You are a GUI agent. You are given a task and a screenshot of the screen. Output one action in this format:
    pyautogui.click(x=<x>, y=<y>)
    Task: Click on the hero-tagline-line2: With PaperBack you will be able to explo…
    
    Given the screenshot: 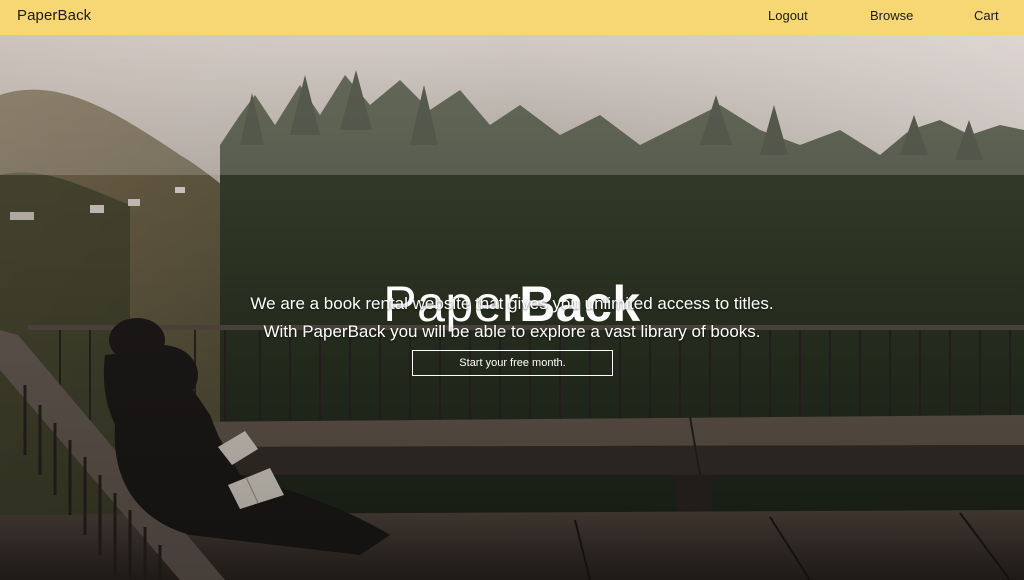 What is the action you would take?
    pyautogui.click(x=512, y=331)
    